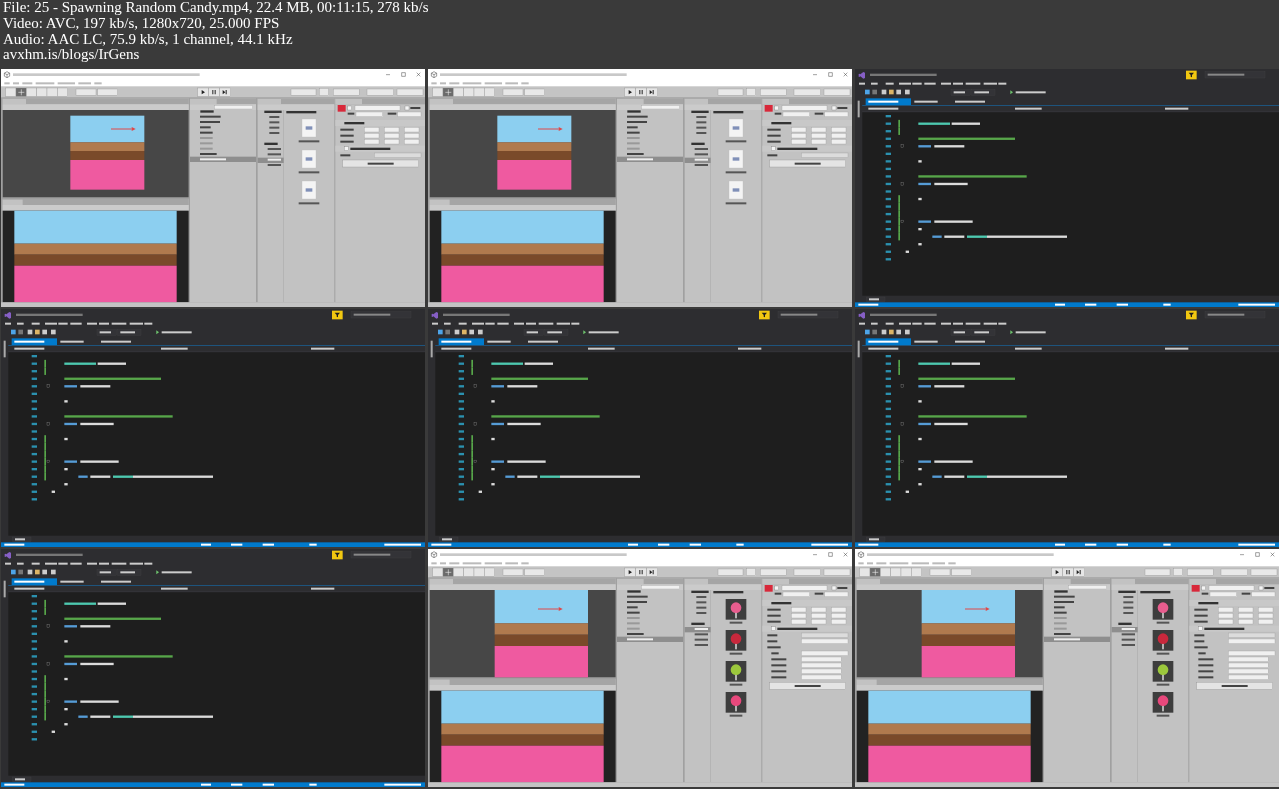 This screenshot has height=789, width=1279. I want to click on info-line: Audio: AAC LC, 75.9 kb/s, 1 channel, 44.1 kHz, so click(148, 39).